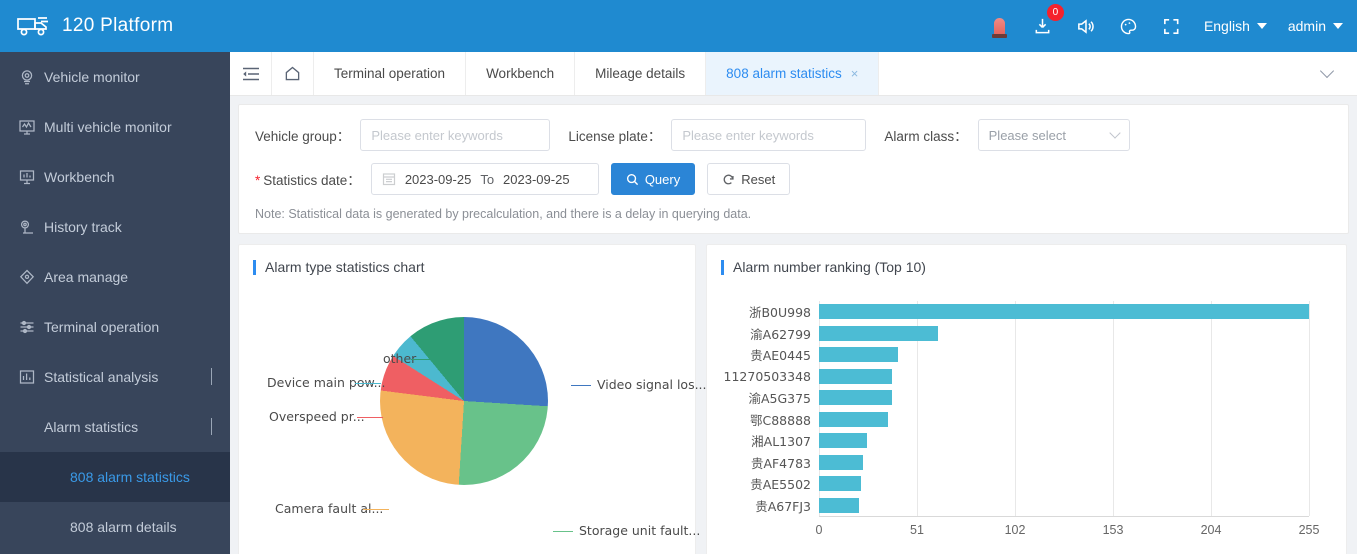 This screenshot has width=1357, height=554. What do you see at coordinates (464, 401) in the screenshot?
I see `pie-graphic` at bounding box center [464, 401].